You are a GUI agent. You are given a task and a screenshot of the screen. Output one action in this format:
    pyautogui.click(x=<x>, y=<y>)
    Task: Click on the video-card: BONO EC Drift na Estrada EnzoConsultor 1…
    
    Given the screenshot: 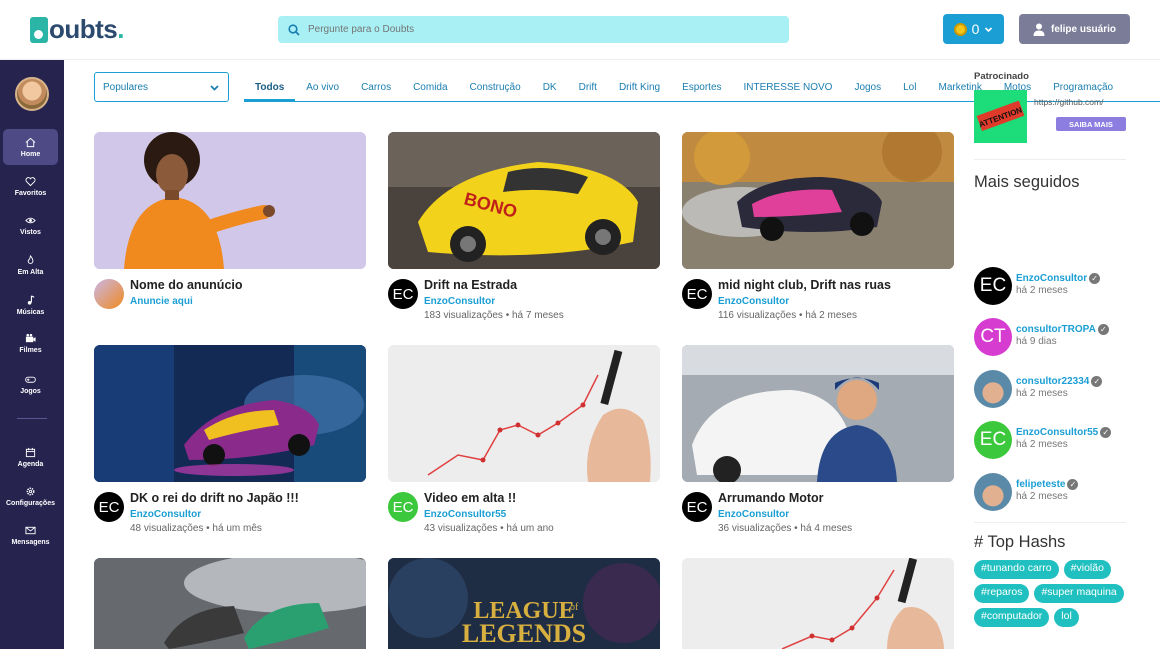 What is the action you would take?
    pyautogui.click(x=524, y=226)
    